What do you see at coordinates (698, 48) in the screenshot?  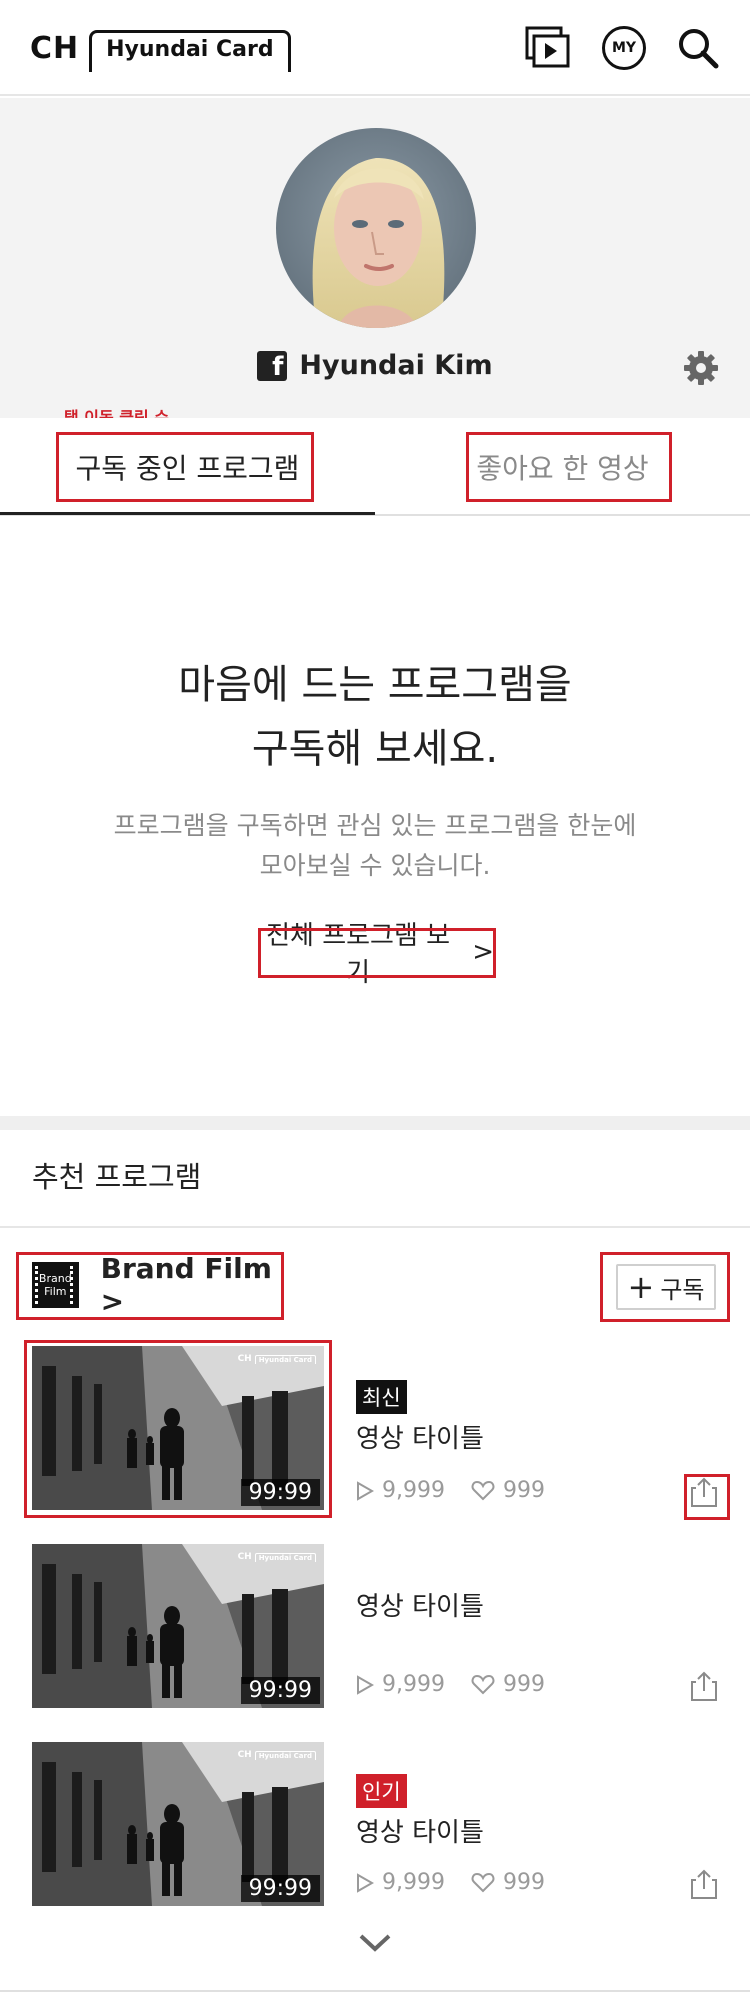 I see `search-icon` at bounding box center [698, 48].